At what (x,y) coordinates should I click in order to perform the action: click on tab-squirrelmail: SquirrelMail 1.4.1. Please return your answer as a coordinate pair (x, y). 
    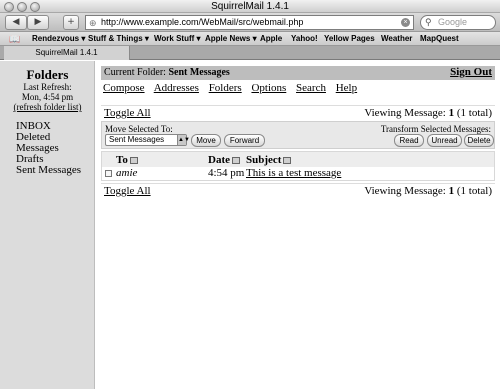
    Looking at the image, I should click on (67, 53).